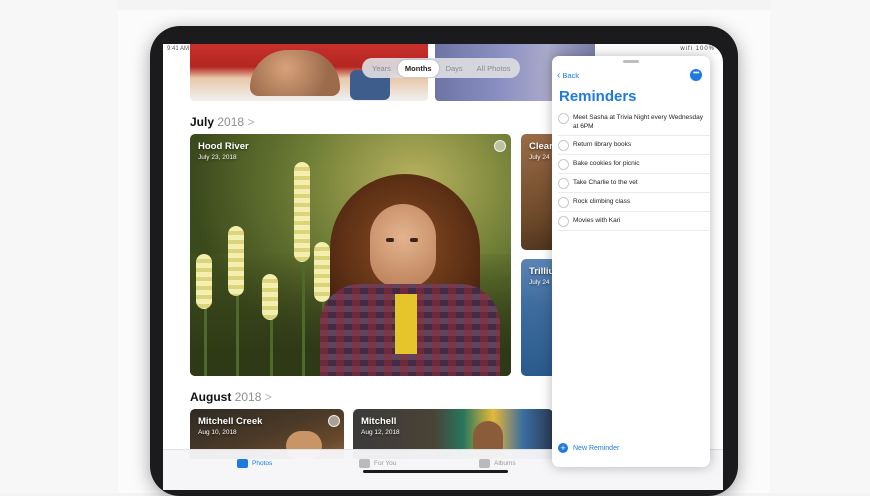 The height and width of the screenshot is (496, 870). I want to click on reminder-text: Movies with Kari, so click(638, 220).